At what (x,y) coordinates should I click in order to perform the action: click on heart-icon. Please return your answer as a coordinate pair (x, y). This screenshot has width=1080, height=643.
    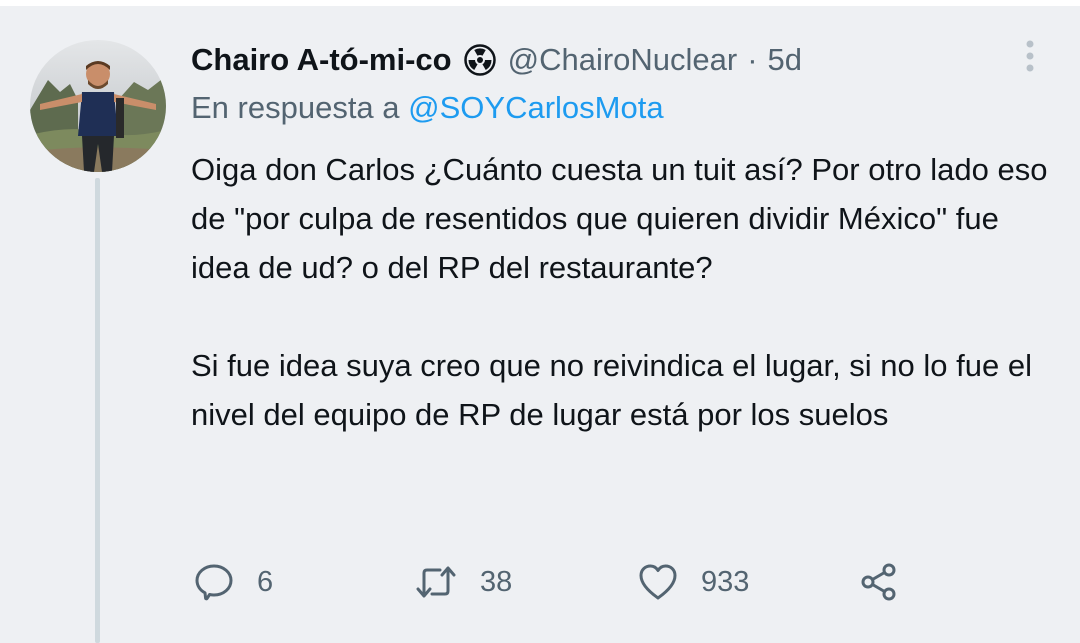
    Looking at the image, I should click on (658, 582).